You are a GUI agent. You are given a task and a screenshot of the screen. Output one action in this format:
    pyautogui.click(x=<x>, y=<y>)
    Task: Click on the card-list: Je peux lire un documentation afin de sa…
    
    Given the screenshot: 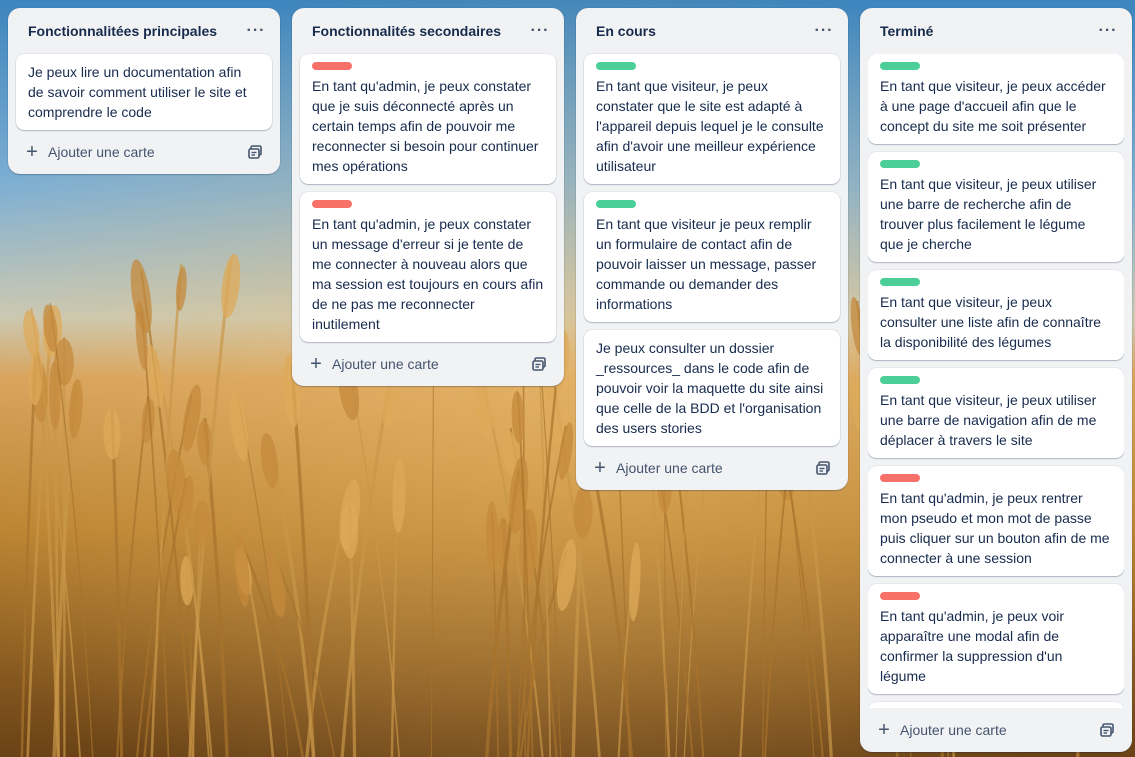 What is the action you would take?
    pyautogui.click(x=144, y=92)
    